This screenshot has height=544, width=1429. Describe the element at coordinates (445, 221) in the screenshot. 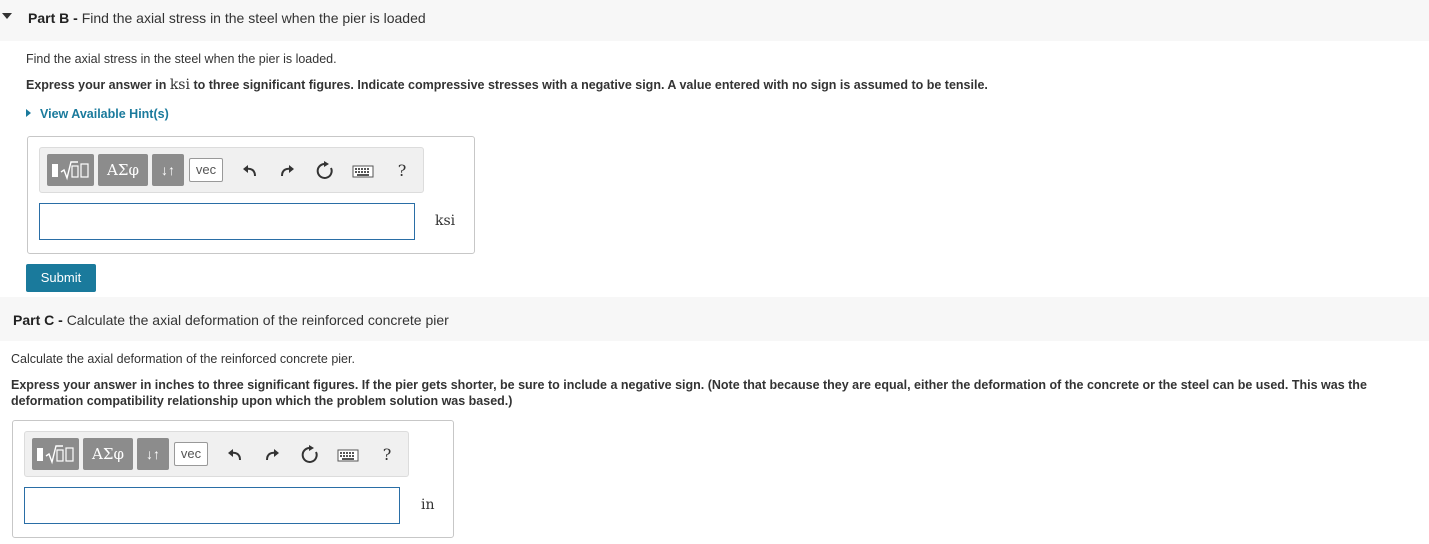

I see `partb-unit: ksi` at that location.